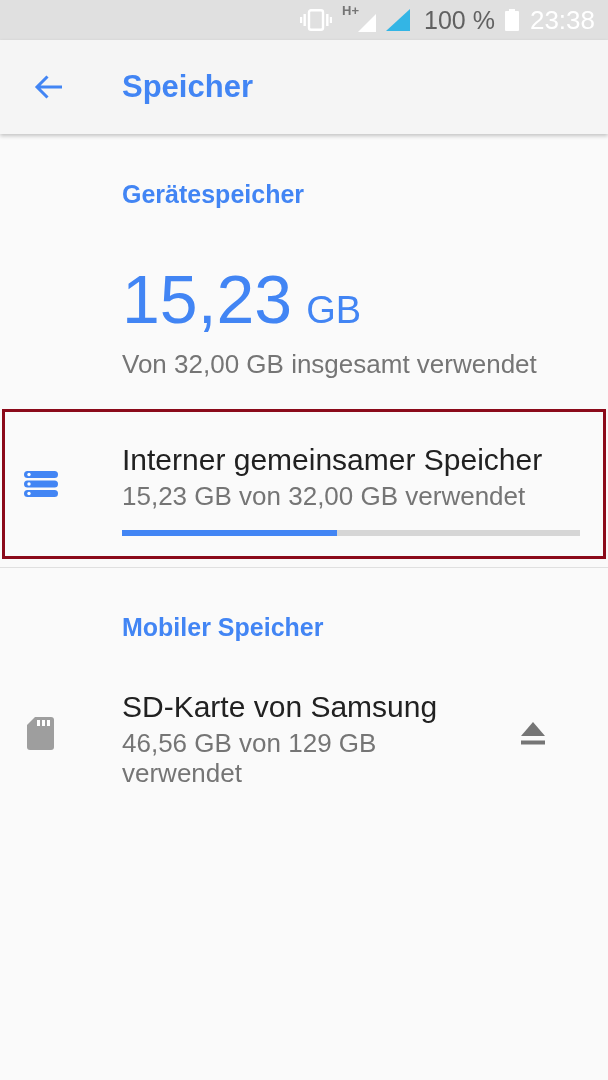 The image size is (608, 1080). I want to click on storage-icon, so click(41, 484).